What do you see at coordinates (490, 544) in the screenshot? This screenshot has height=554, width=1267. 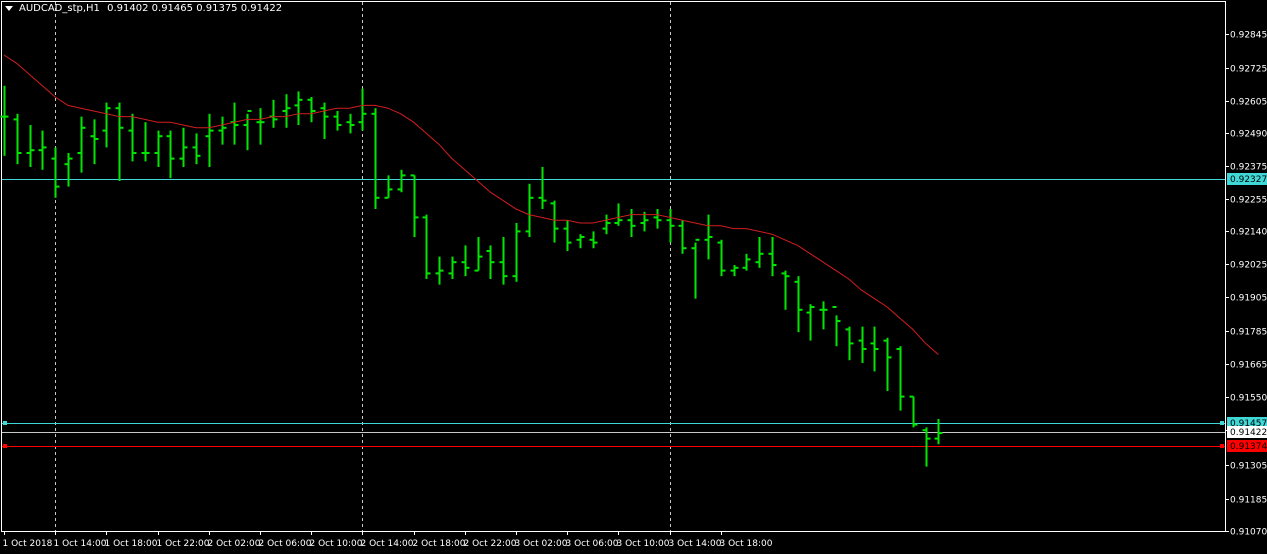 I see `x-tick-label: 2 Oct 22:00` at bounding box center [490, 544].